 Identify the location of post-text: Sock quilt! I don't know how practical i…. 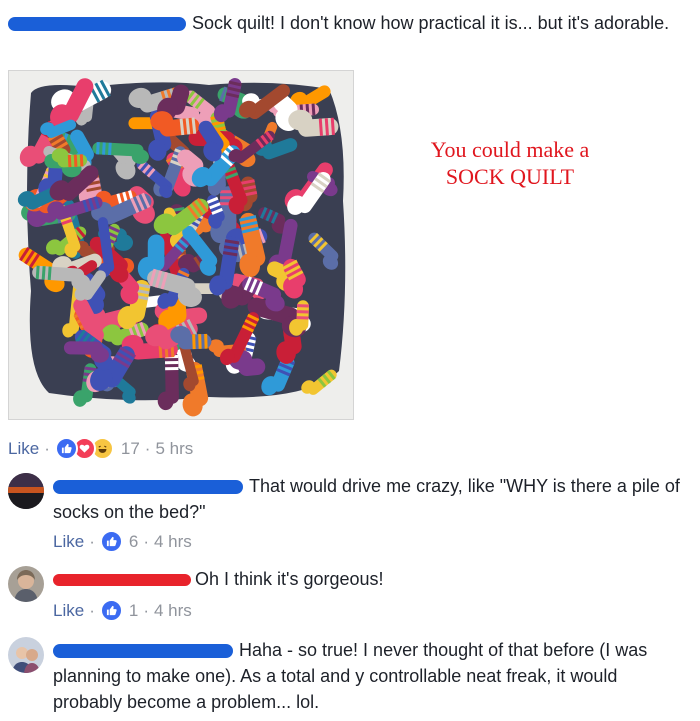
(431, 23).